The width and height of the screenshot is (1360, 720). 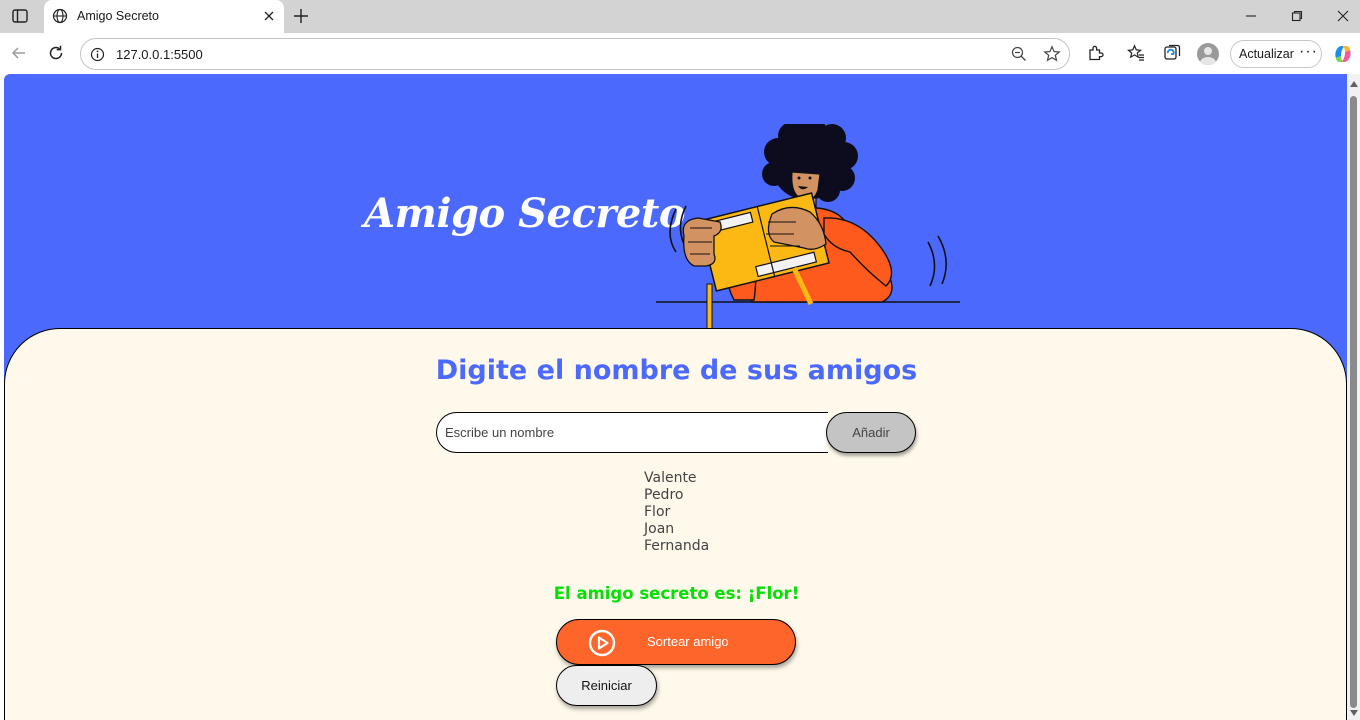 I want to click on draw-button: Sortear amigo, so click(x=676, y=642).